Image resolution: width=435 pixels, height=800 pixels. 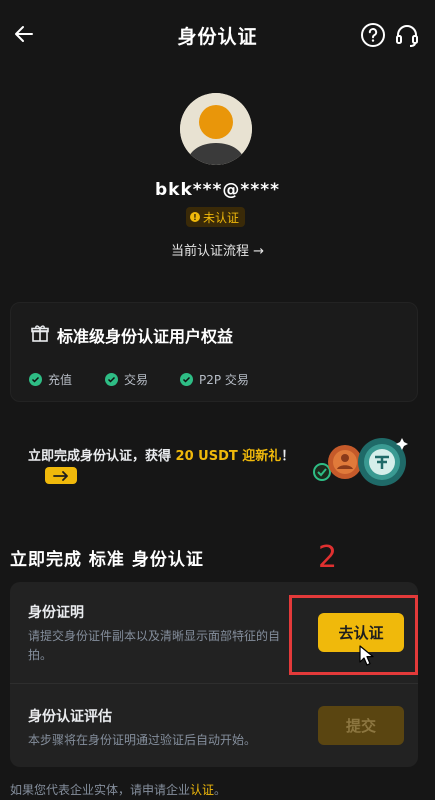 I want to click on benefits-title: 标准级身份认证用户权益, so click(x=145, y=336).